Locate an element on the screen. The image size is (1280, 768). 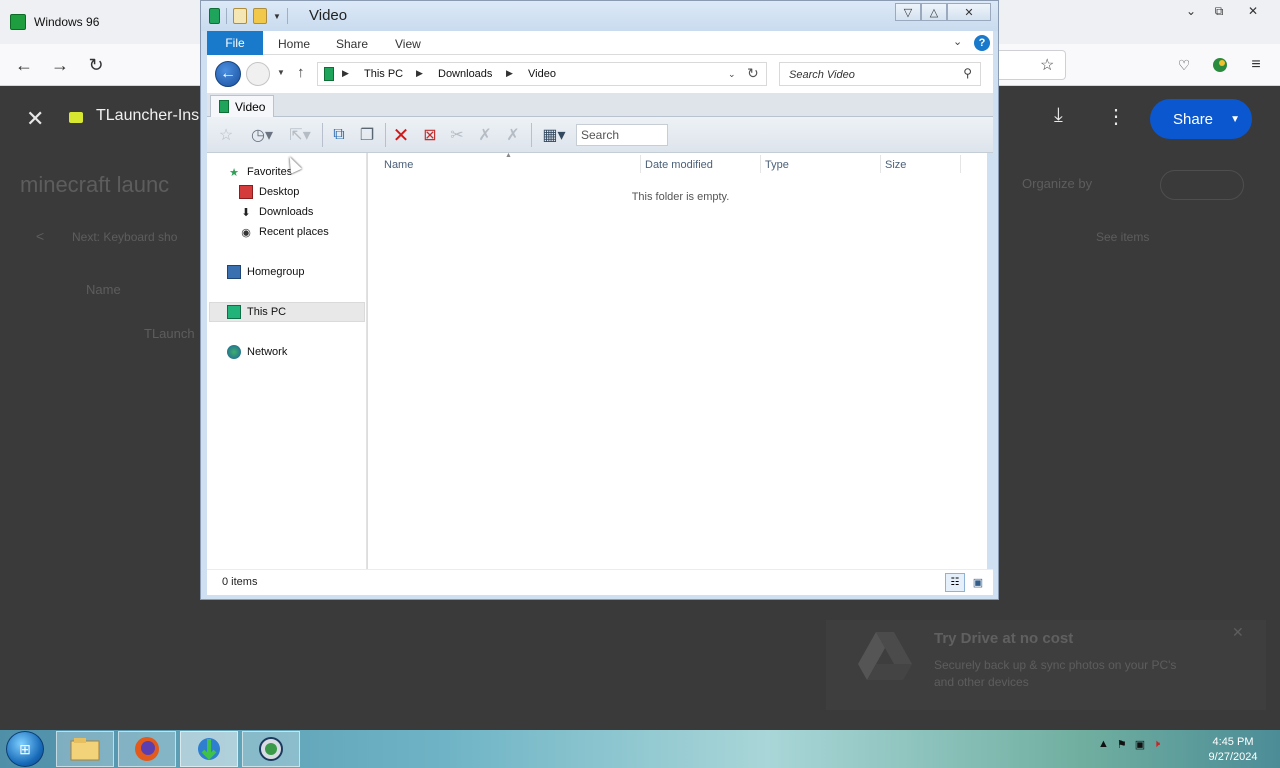
tab-file: File is located at coordinates (235, 43).